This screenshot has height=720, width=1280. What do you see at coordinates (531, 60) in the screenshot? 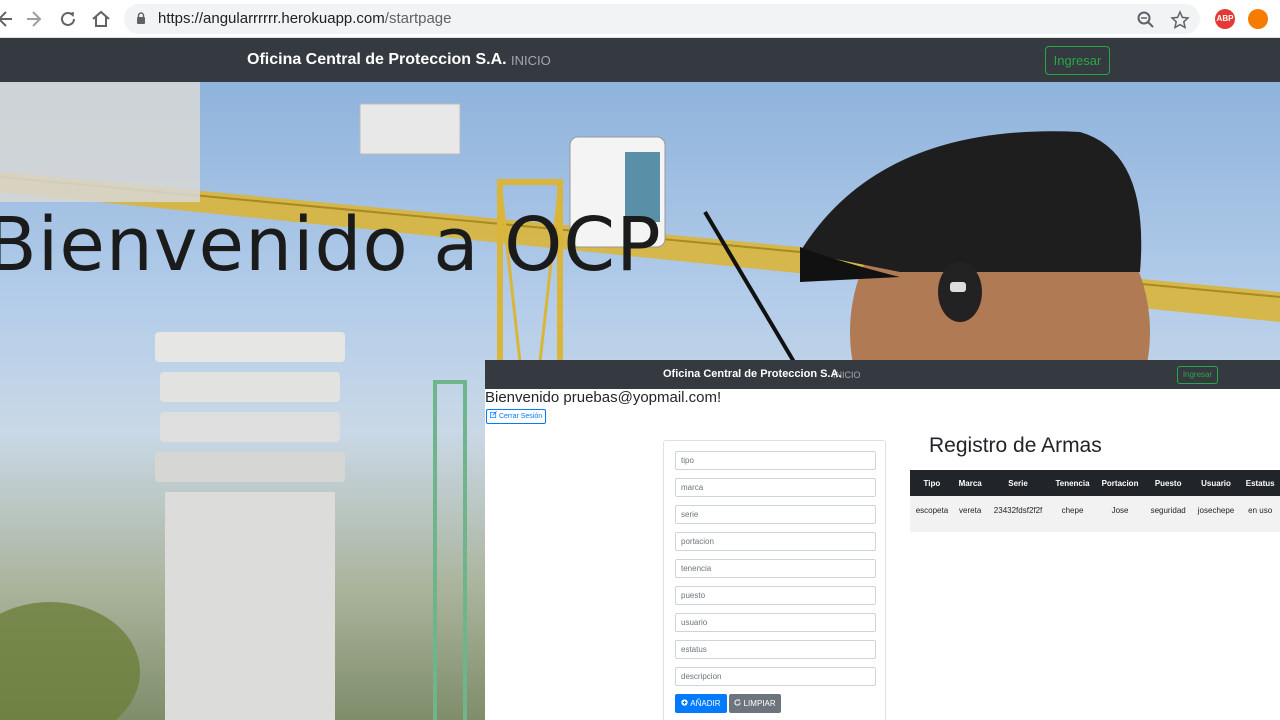
I see `nav-link-inicio: INICIO` at bounding box center [531, 60].